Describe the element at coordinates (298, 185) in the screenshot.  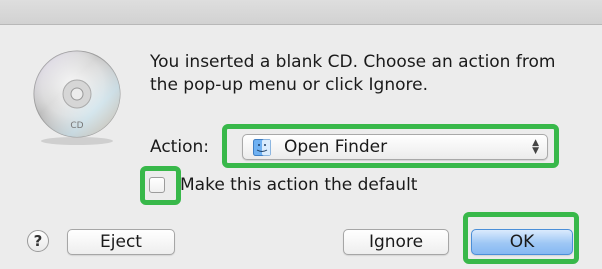
I see `default-action-checkbox-label: Make this action the default` at that location.